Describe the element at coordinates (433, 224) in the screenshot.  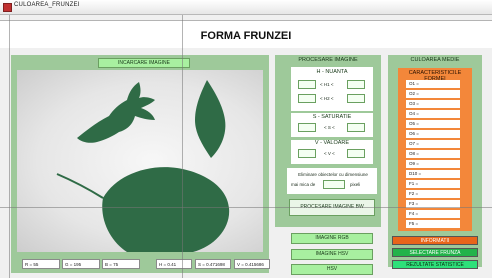
I see `feature-f5: F5 =` at that location.